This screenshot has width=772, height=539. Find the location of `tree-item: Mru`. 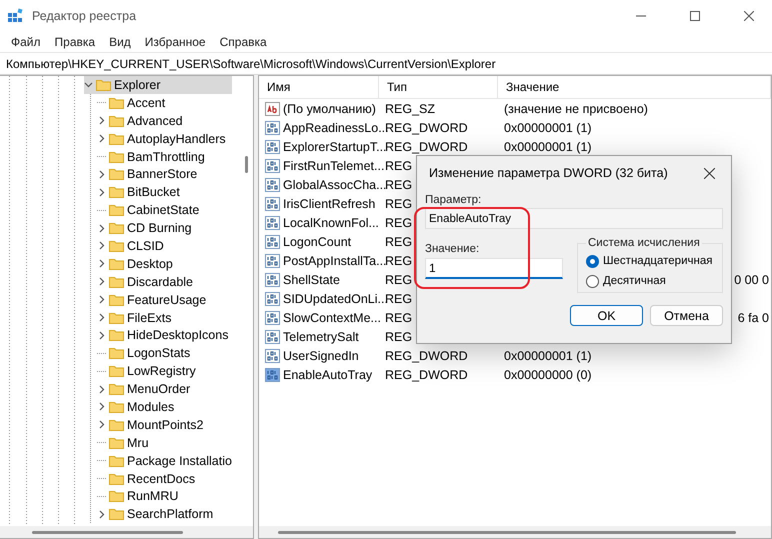

tree-item: Mru is located at coordinates (138, 443).